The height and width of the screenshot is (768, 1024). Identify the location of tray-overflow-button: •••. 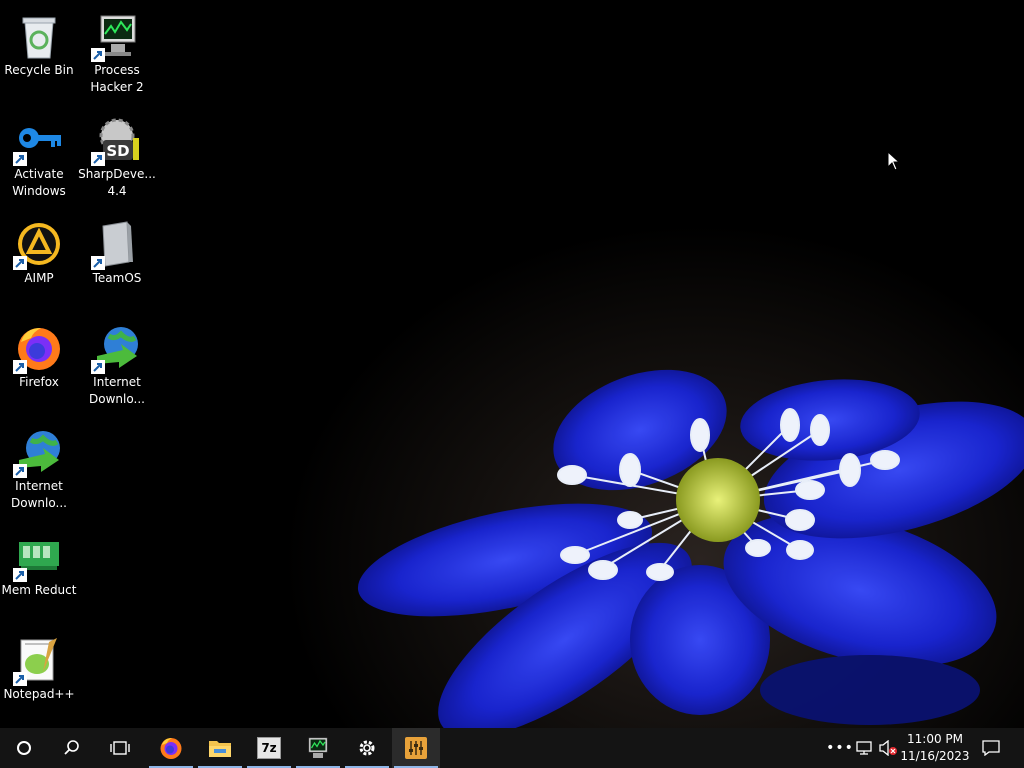
(840, 748).